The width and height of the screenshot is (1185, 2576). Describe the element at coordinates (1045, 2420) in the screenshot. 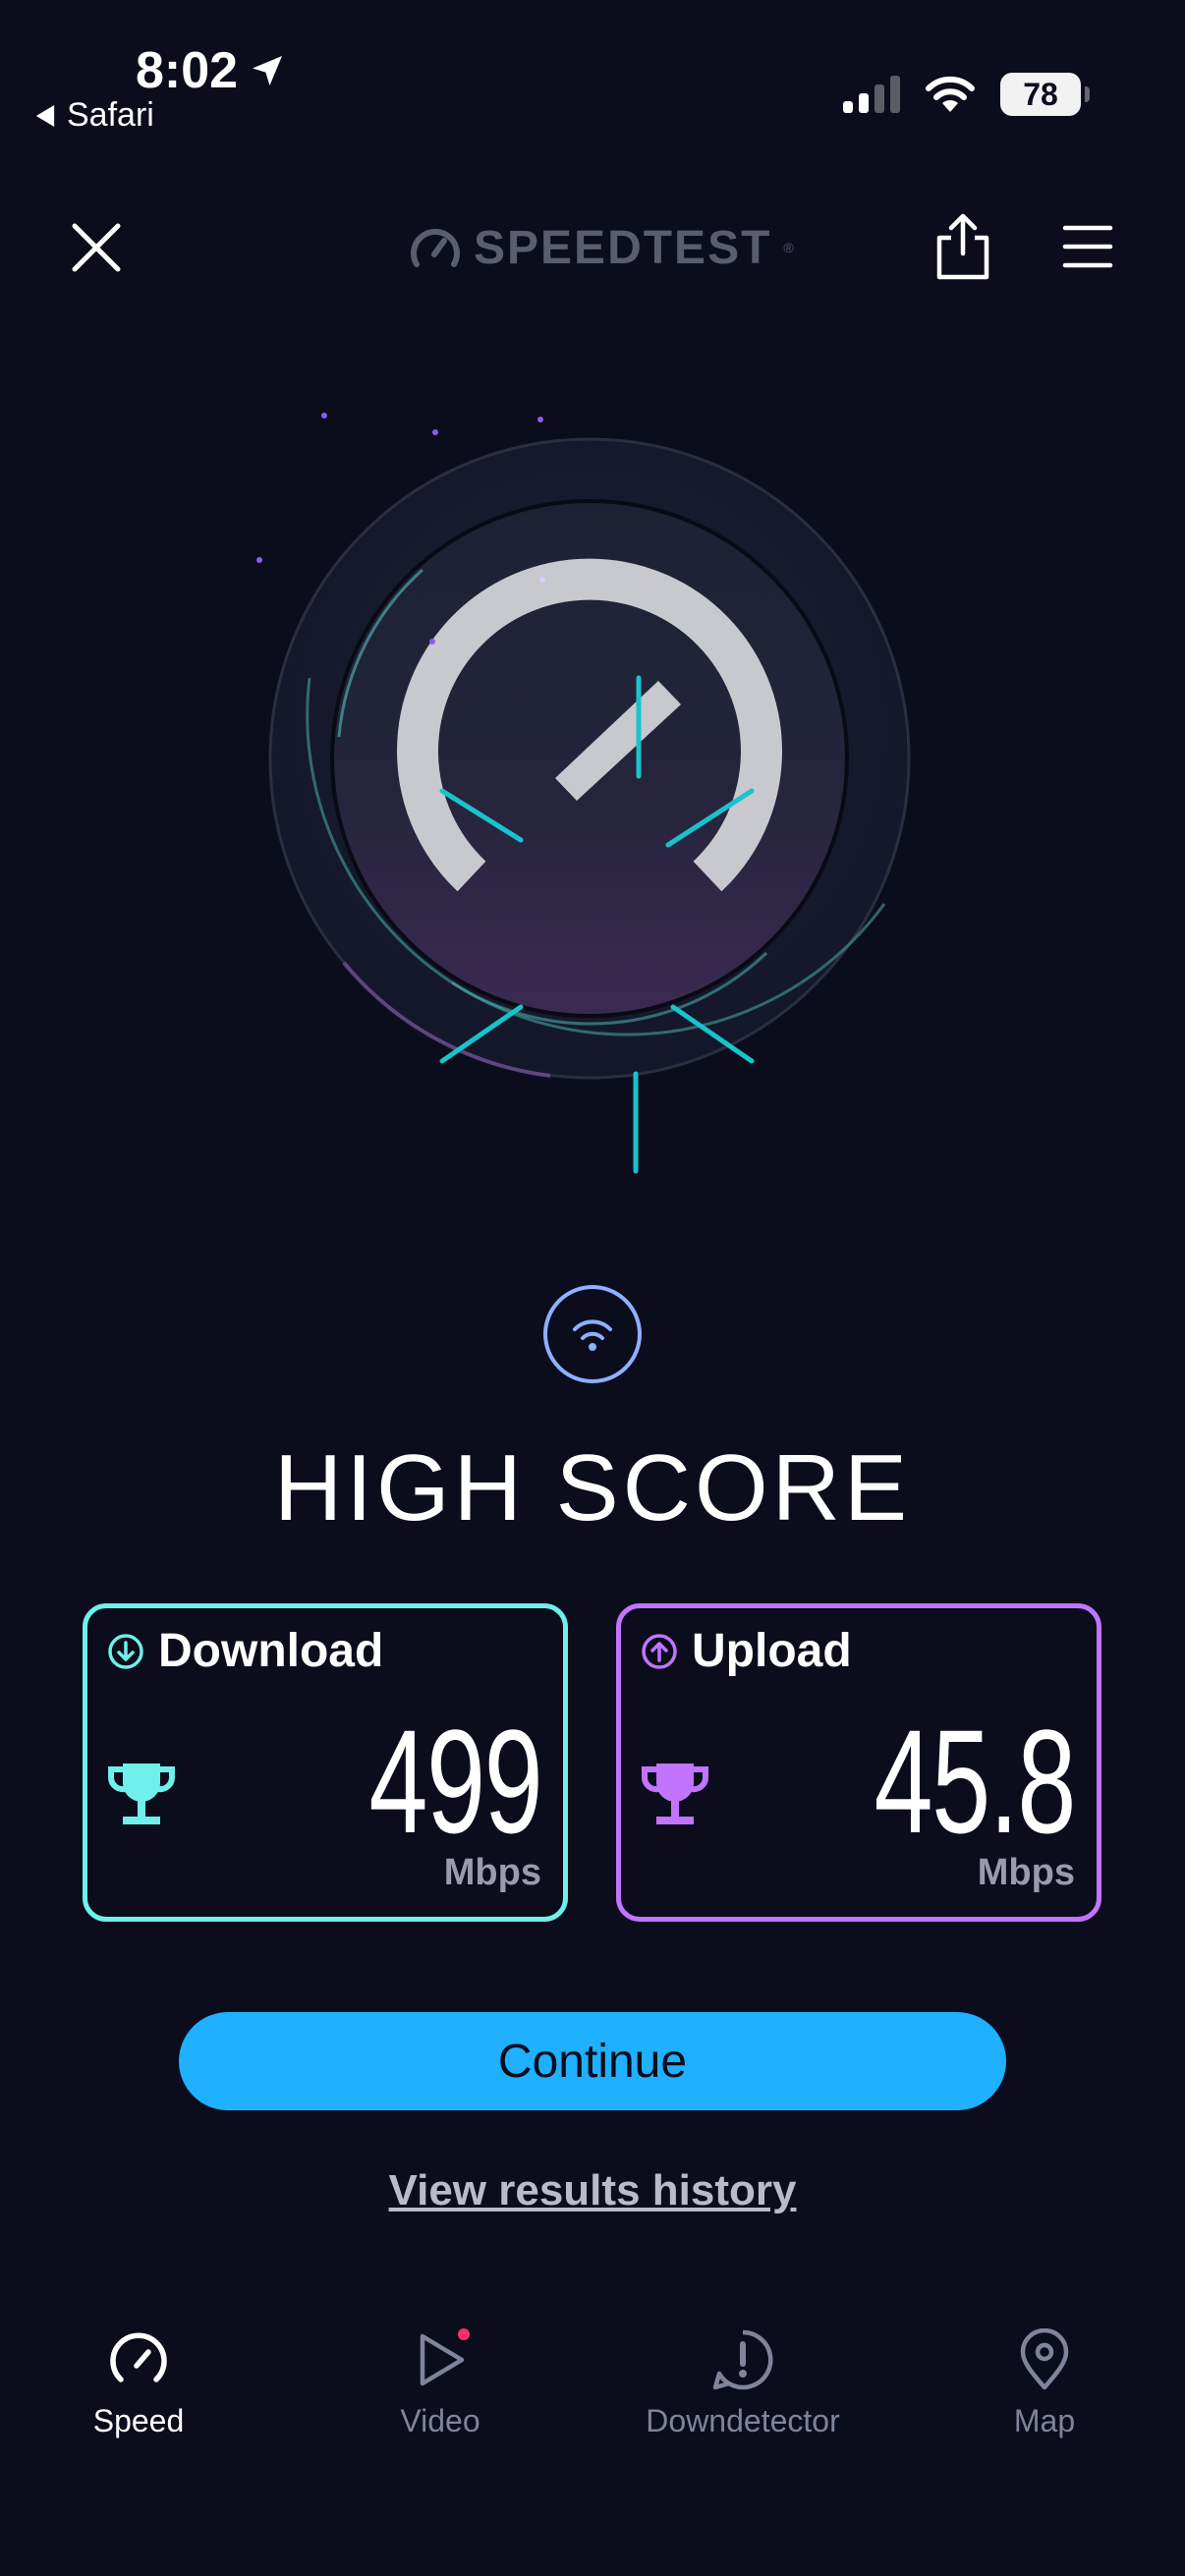

I see `tab-map-label: Map` at that location.